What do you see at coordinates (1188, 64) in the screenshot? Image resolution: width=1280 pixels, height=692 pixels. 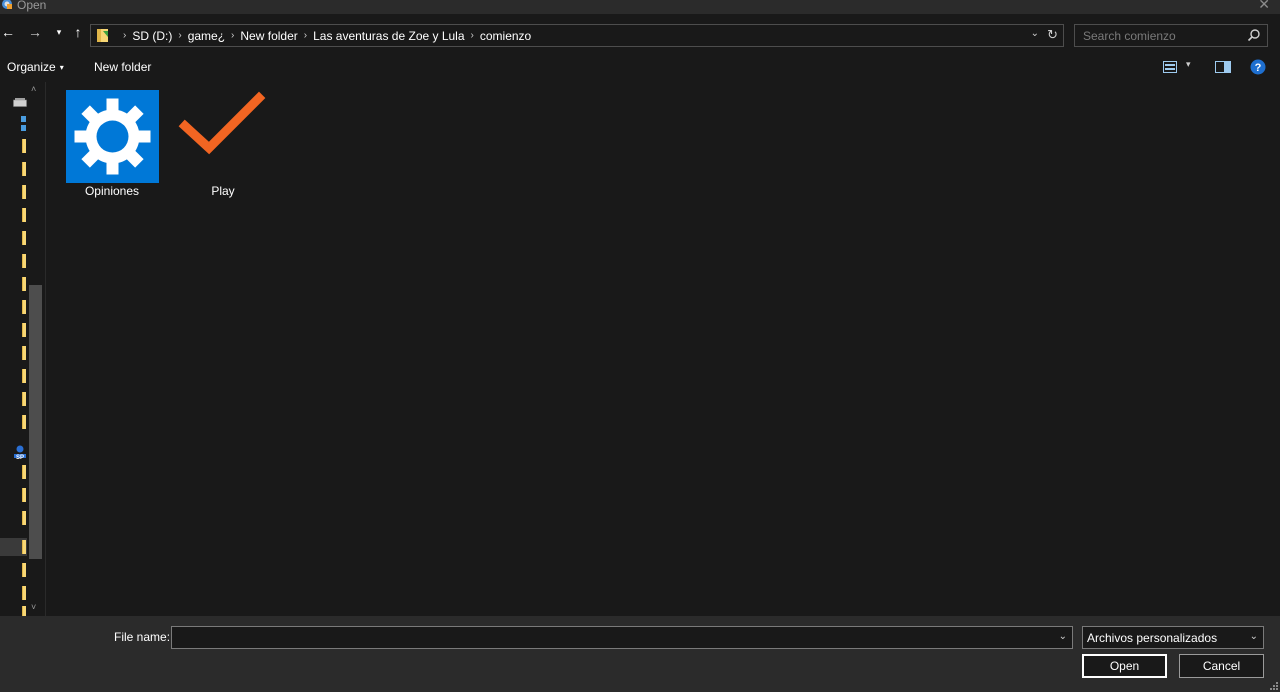 I see `view-options-chevron-icon: ▾` at bounding box center [1188, 64].